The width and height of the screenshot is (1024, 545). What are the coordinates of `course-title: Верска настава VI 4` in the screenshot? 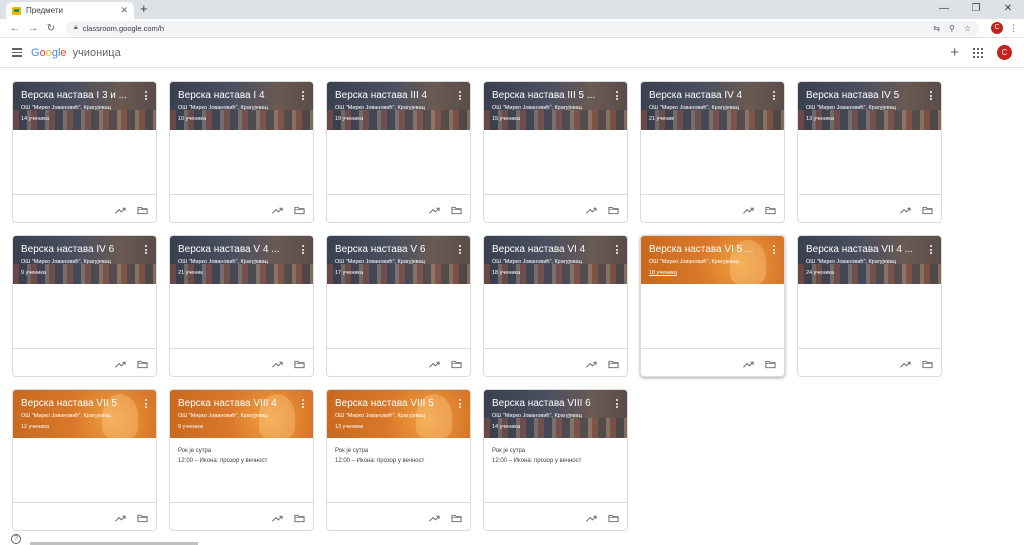 It's located at (548, 250).